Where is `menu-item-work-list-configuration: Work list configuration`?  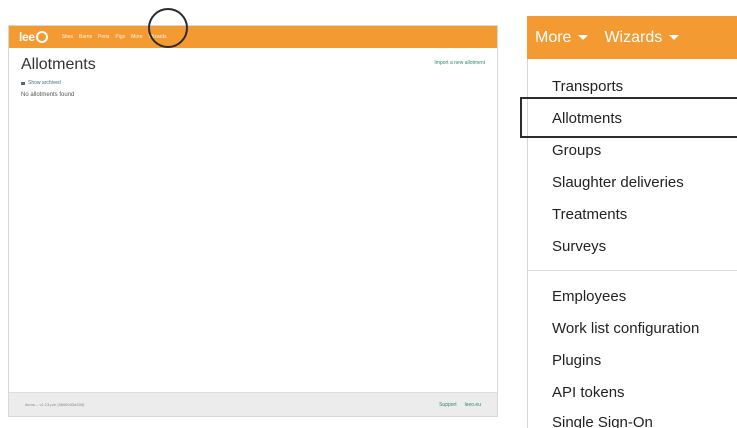
menu-item-work-list-configuration: Work list configuration is located at coordinates (625, 328).